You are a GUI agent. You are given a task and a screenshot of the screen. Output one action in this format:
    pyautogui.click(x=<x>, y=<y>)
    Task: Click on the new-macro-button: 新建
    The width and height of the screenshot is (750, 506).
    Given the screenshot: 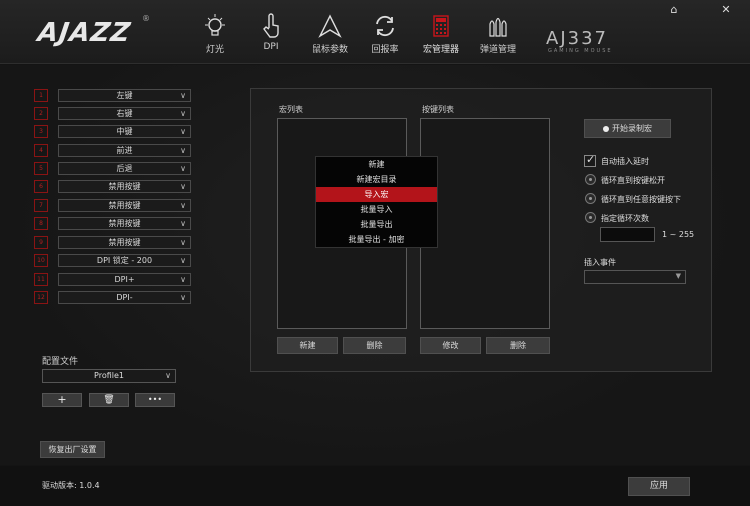 What is the action you would take?
    pyautogui.click(x=307, y=345)
    